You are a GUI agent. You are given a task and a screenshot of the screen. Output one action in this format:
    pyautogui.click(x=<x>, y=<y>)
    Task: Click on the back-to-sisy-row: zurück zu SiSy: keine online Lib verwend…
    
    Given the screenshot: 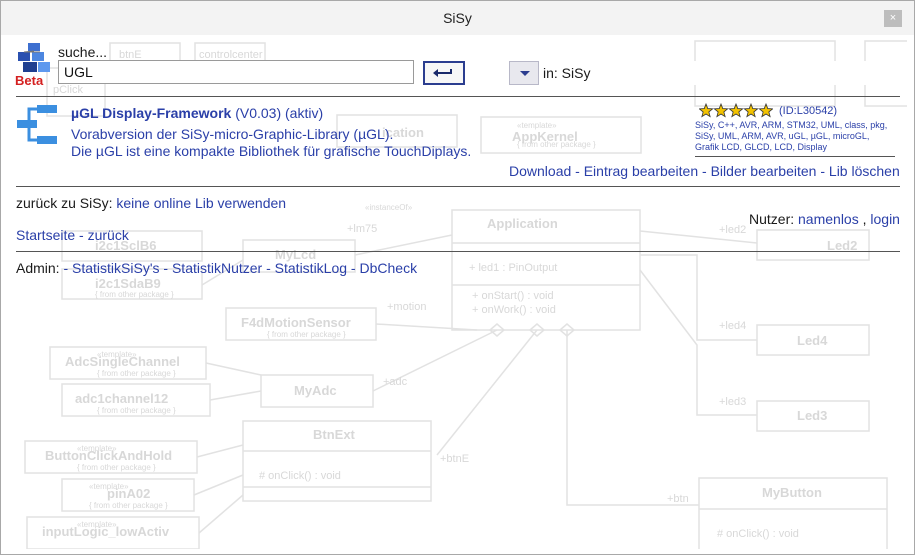 What is the action you would take?
    pyautogui.click(x=151, y=203)
    